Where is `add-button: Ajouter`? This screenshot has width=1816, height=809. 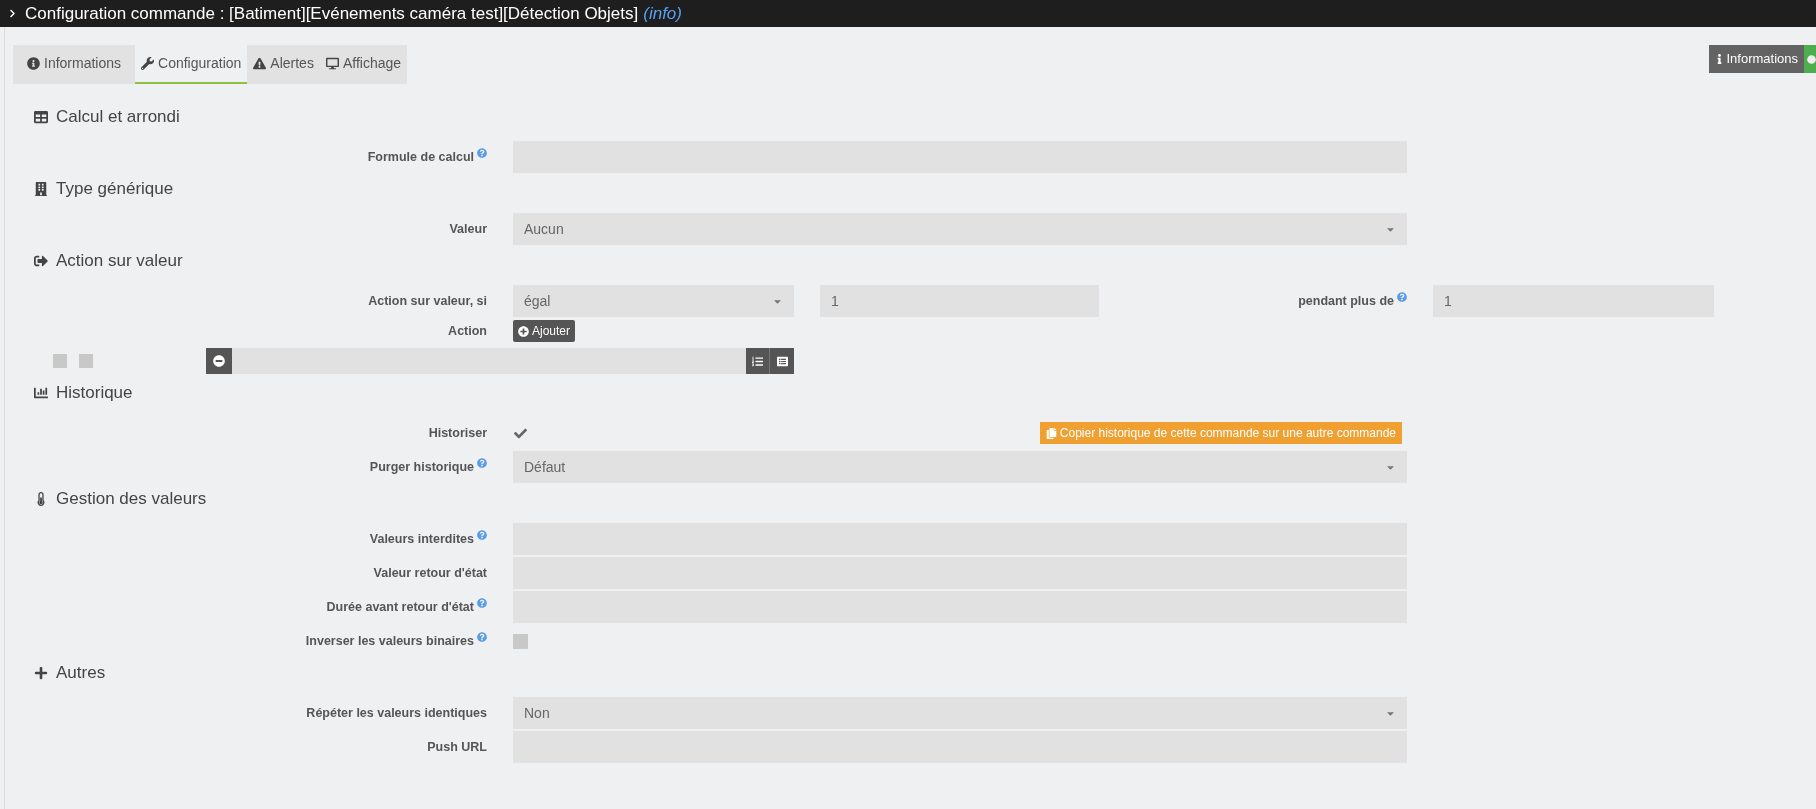
add-button: Ajouter is located at coordinates (544, 331).